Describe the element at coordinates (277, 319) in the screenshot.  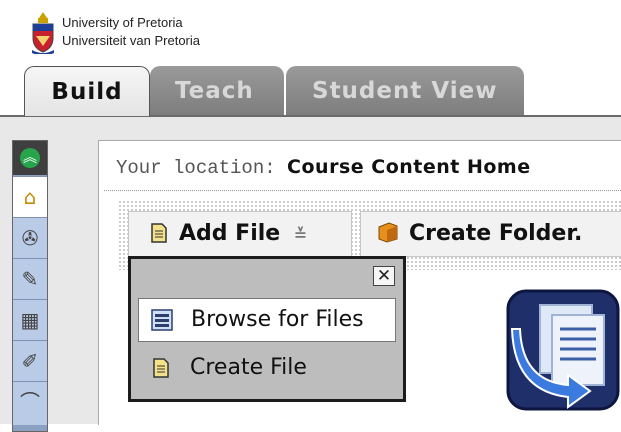
I see `browse-for-files-label: Browse for Files` at that location.